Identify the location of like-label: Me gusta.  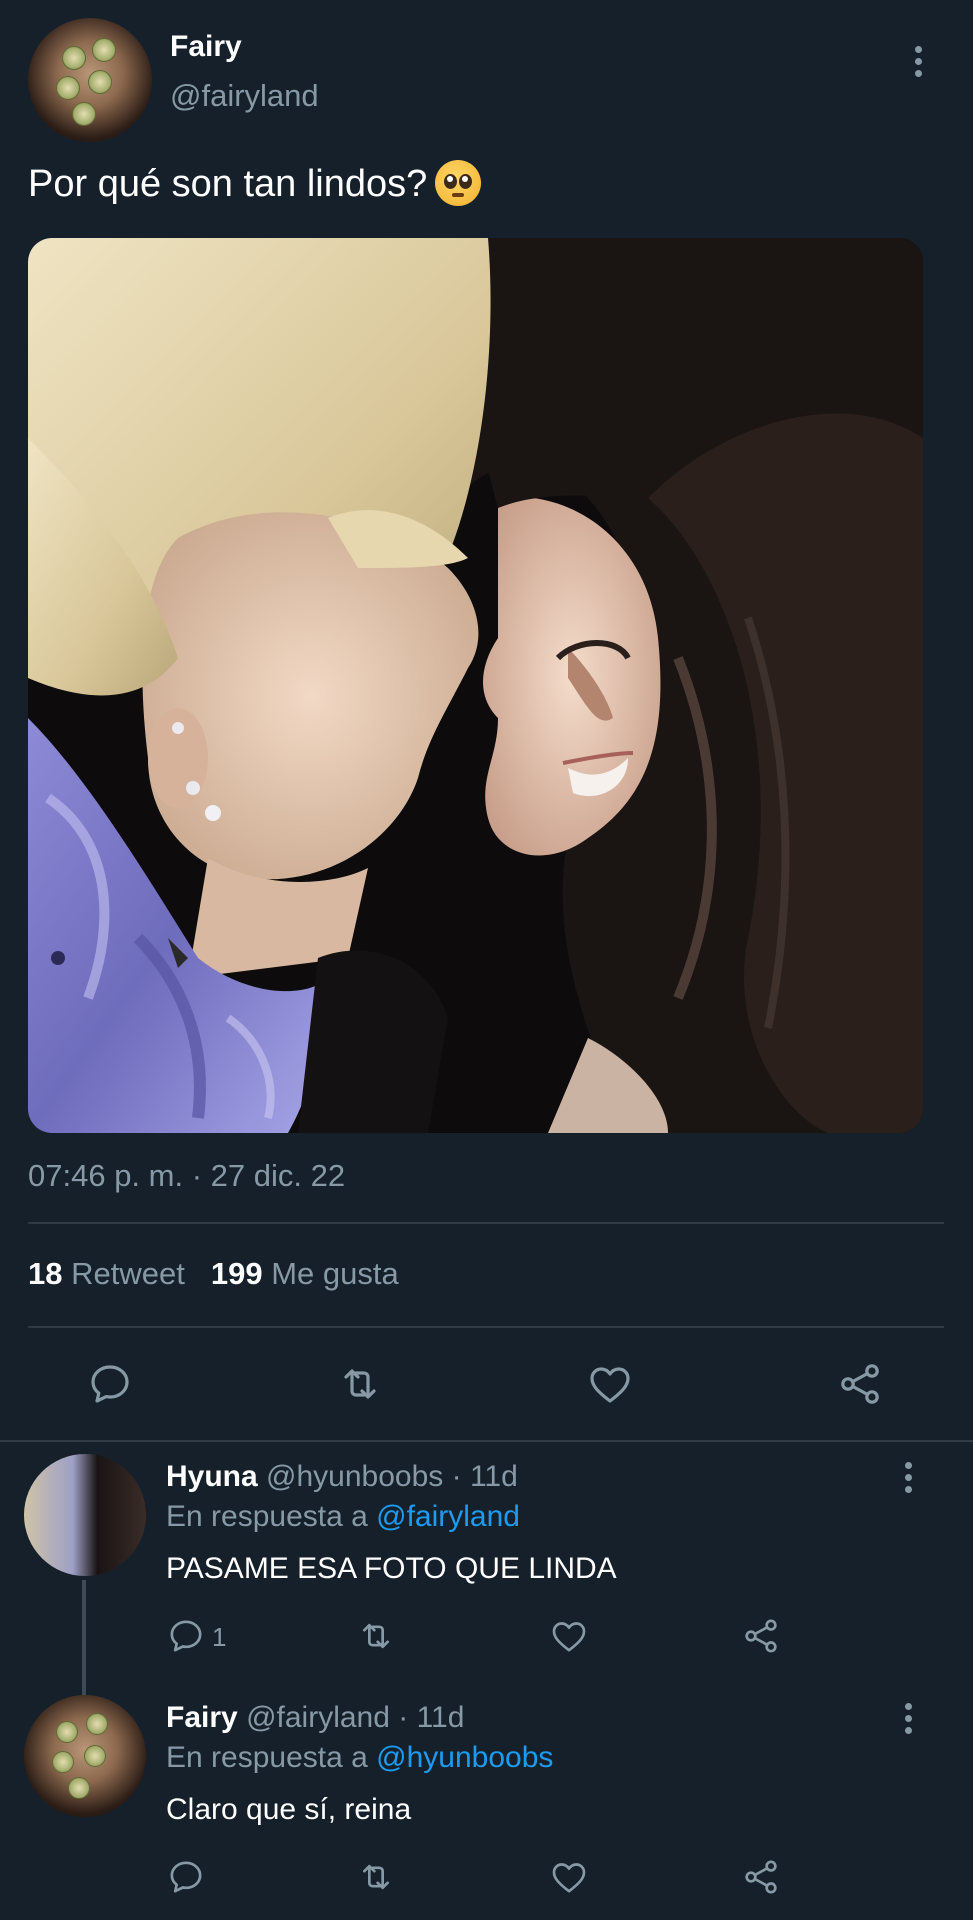
(335, 1273).